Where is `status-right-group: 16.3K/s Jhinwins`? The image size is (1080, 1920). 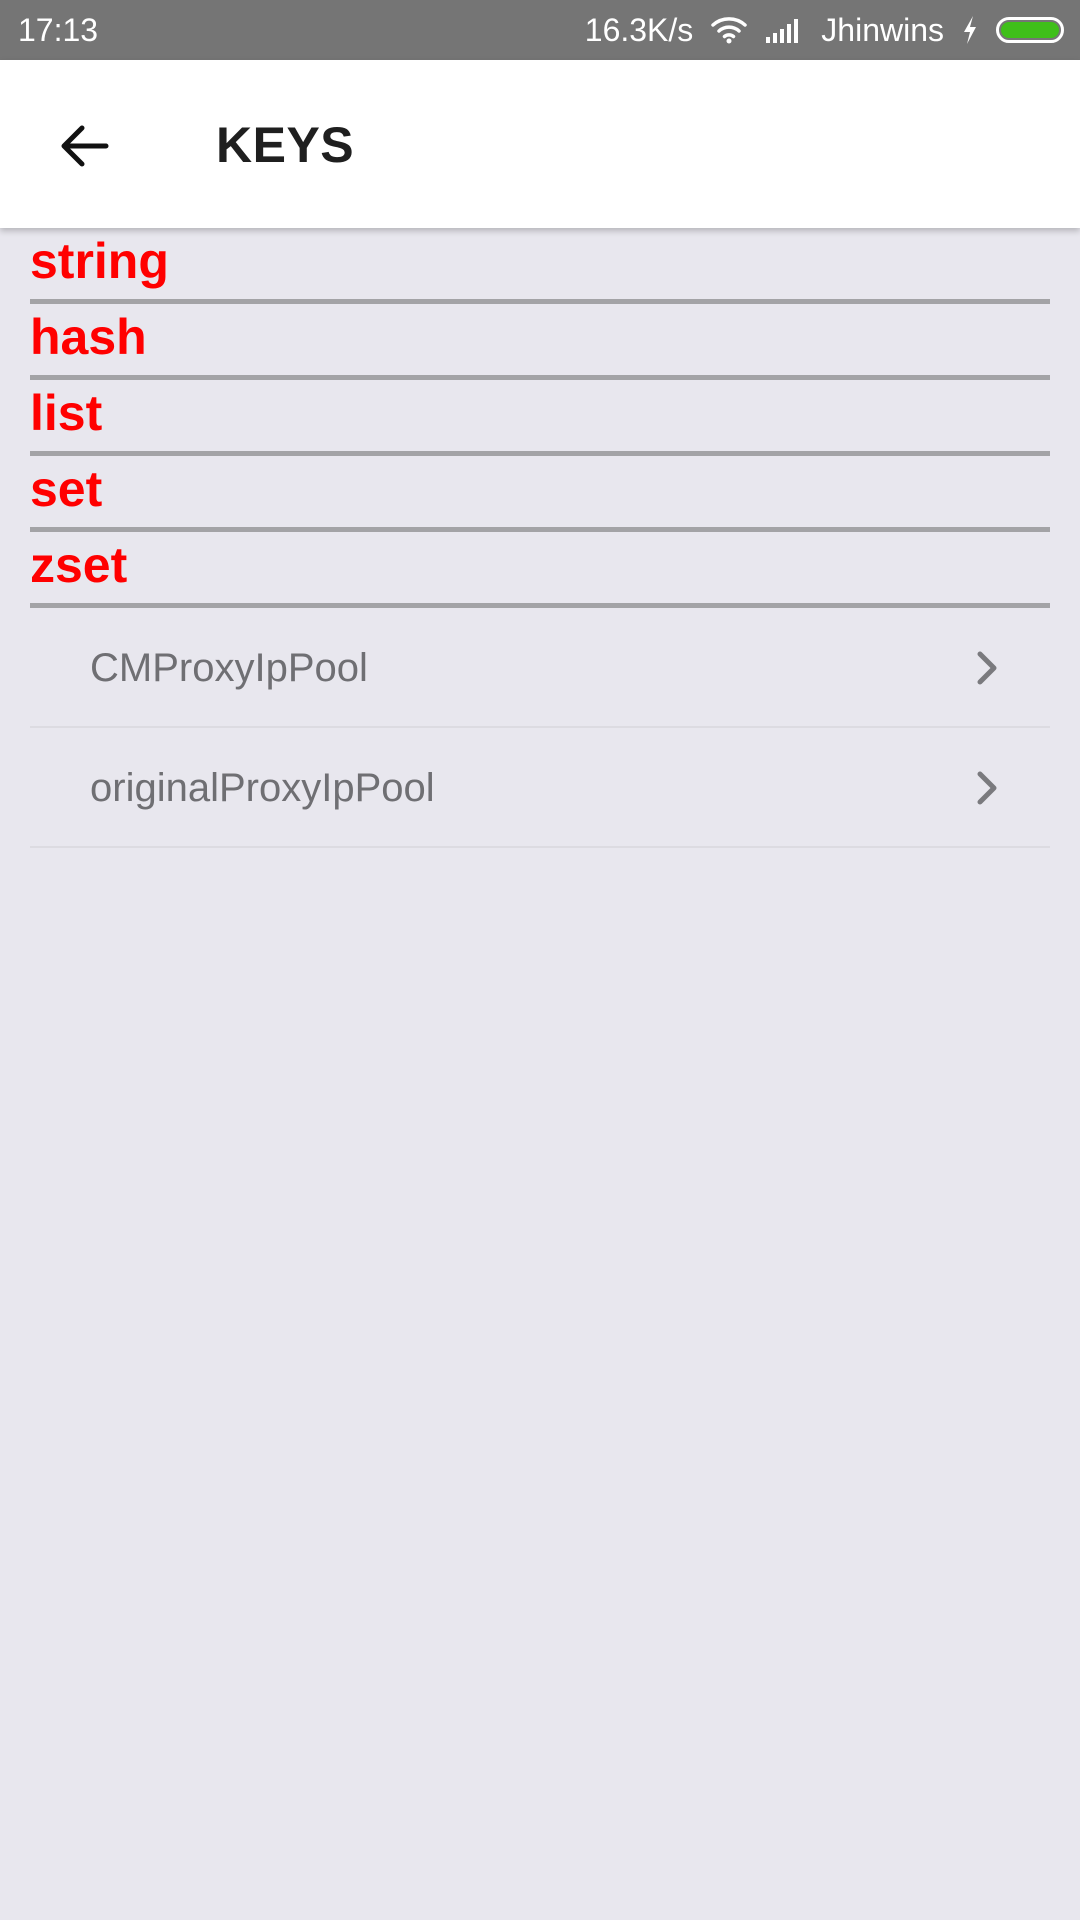
status-right-group: 16.3K/s Jhinwins is located at coordinates (824, 30).